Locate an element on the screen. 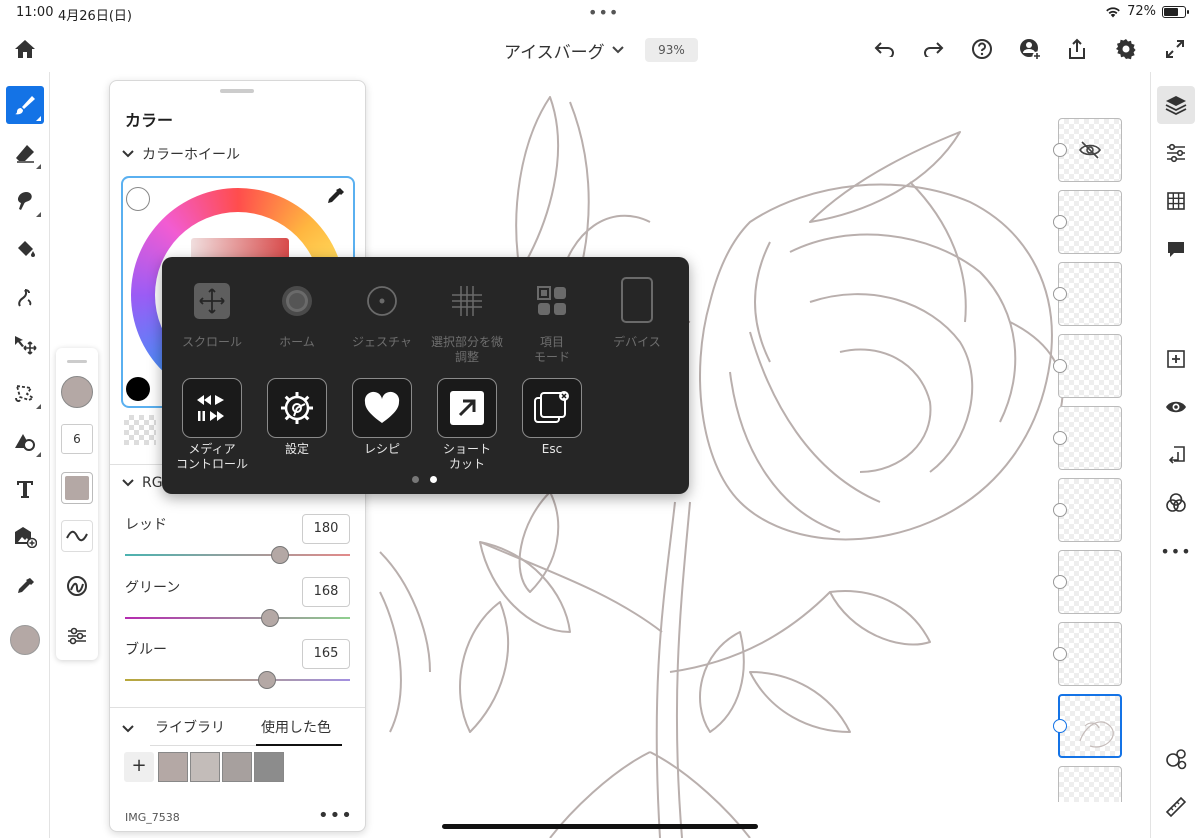  menu-item-esc: Esc is located at coordinates (552, 417).